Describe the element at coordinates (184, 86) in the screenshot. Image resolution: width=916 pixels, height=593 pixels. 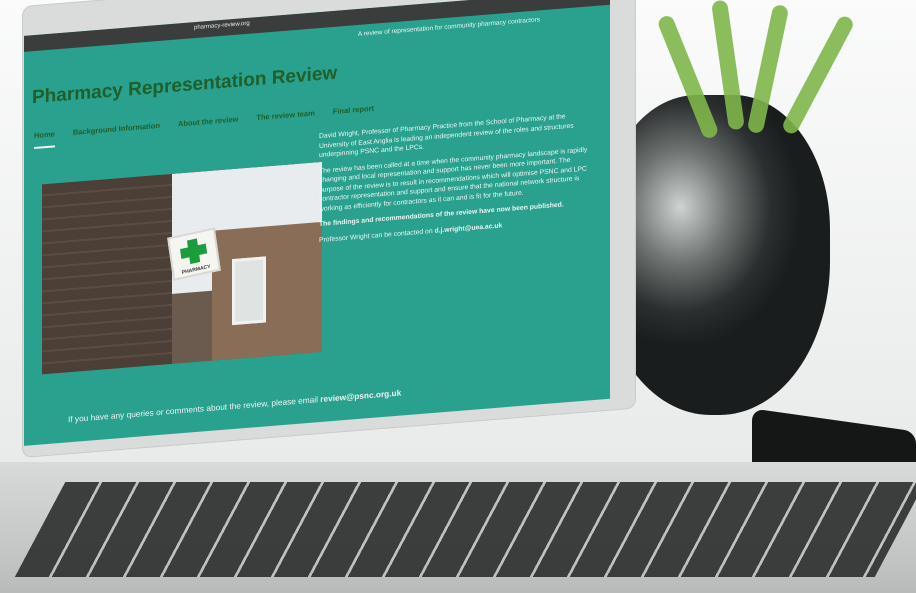
I see `site-title: Pharmacy Representation Review` at that location.